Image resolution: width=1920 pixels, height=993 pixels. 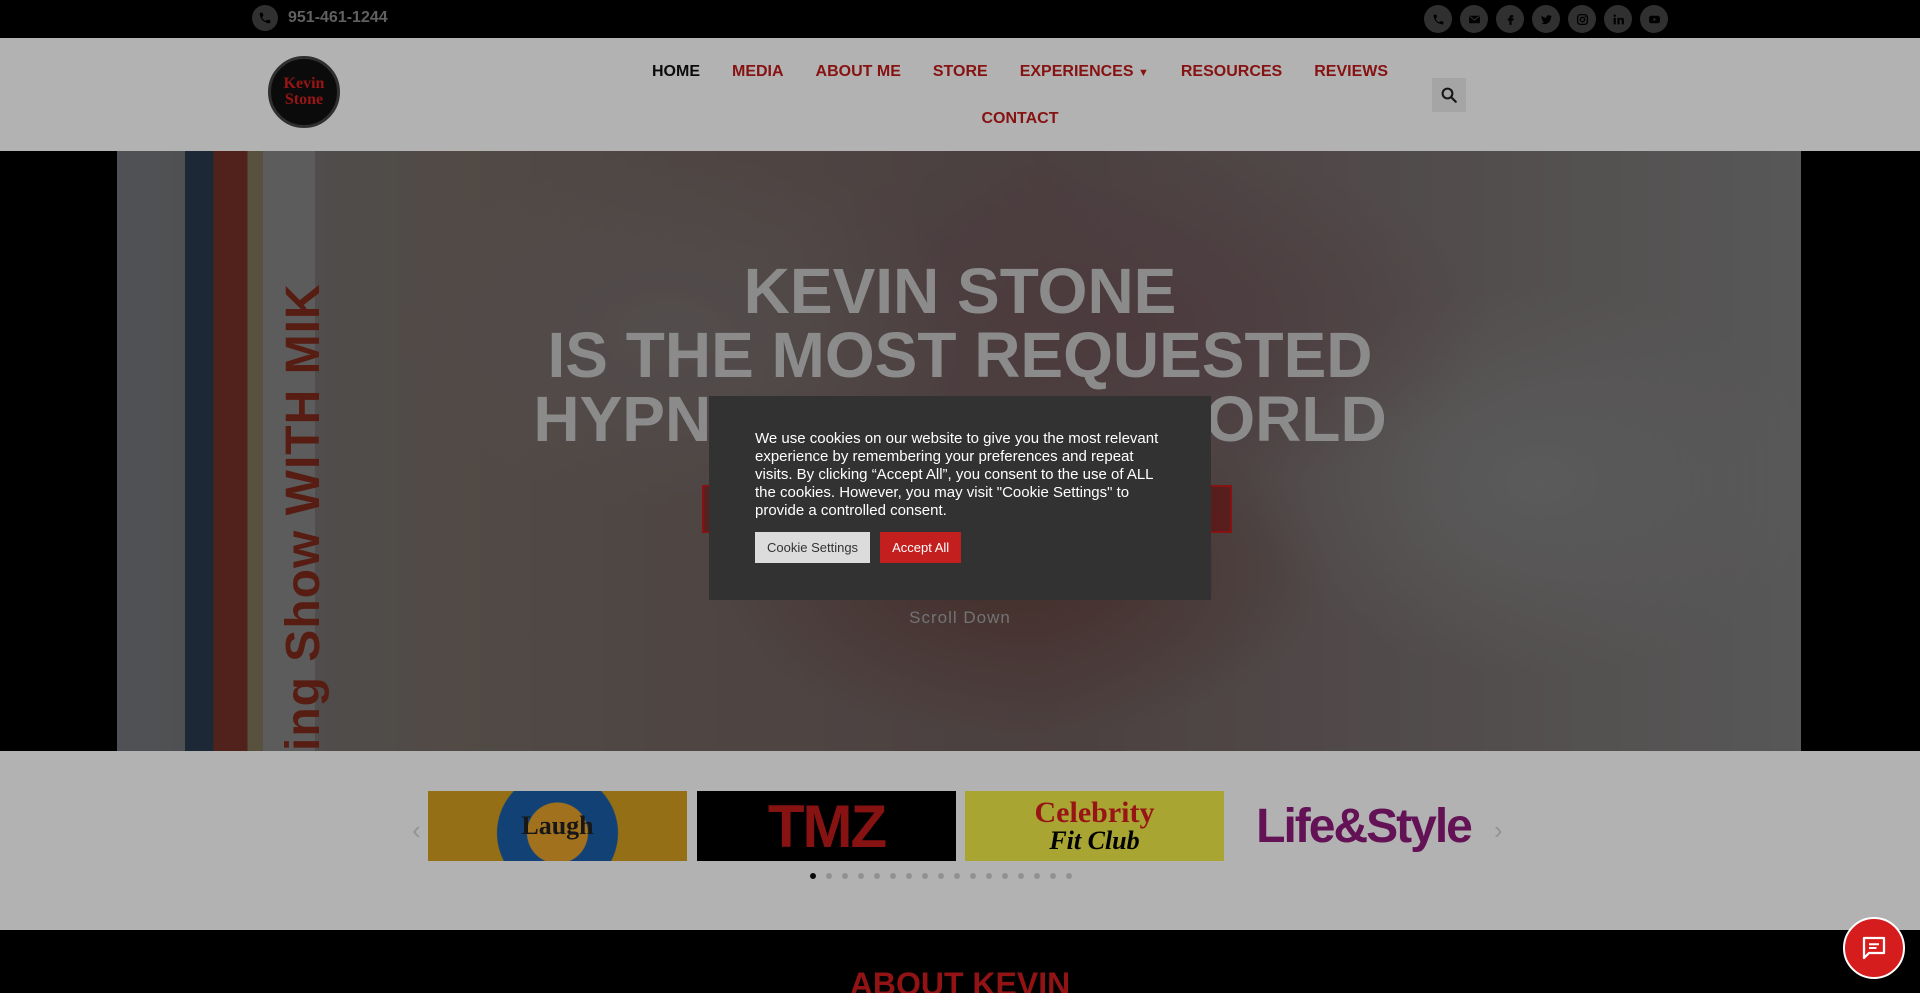 I want to click on cookie-settings-button: Cookie Settings, so click(x=813, y=547).